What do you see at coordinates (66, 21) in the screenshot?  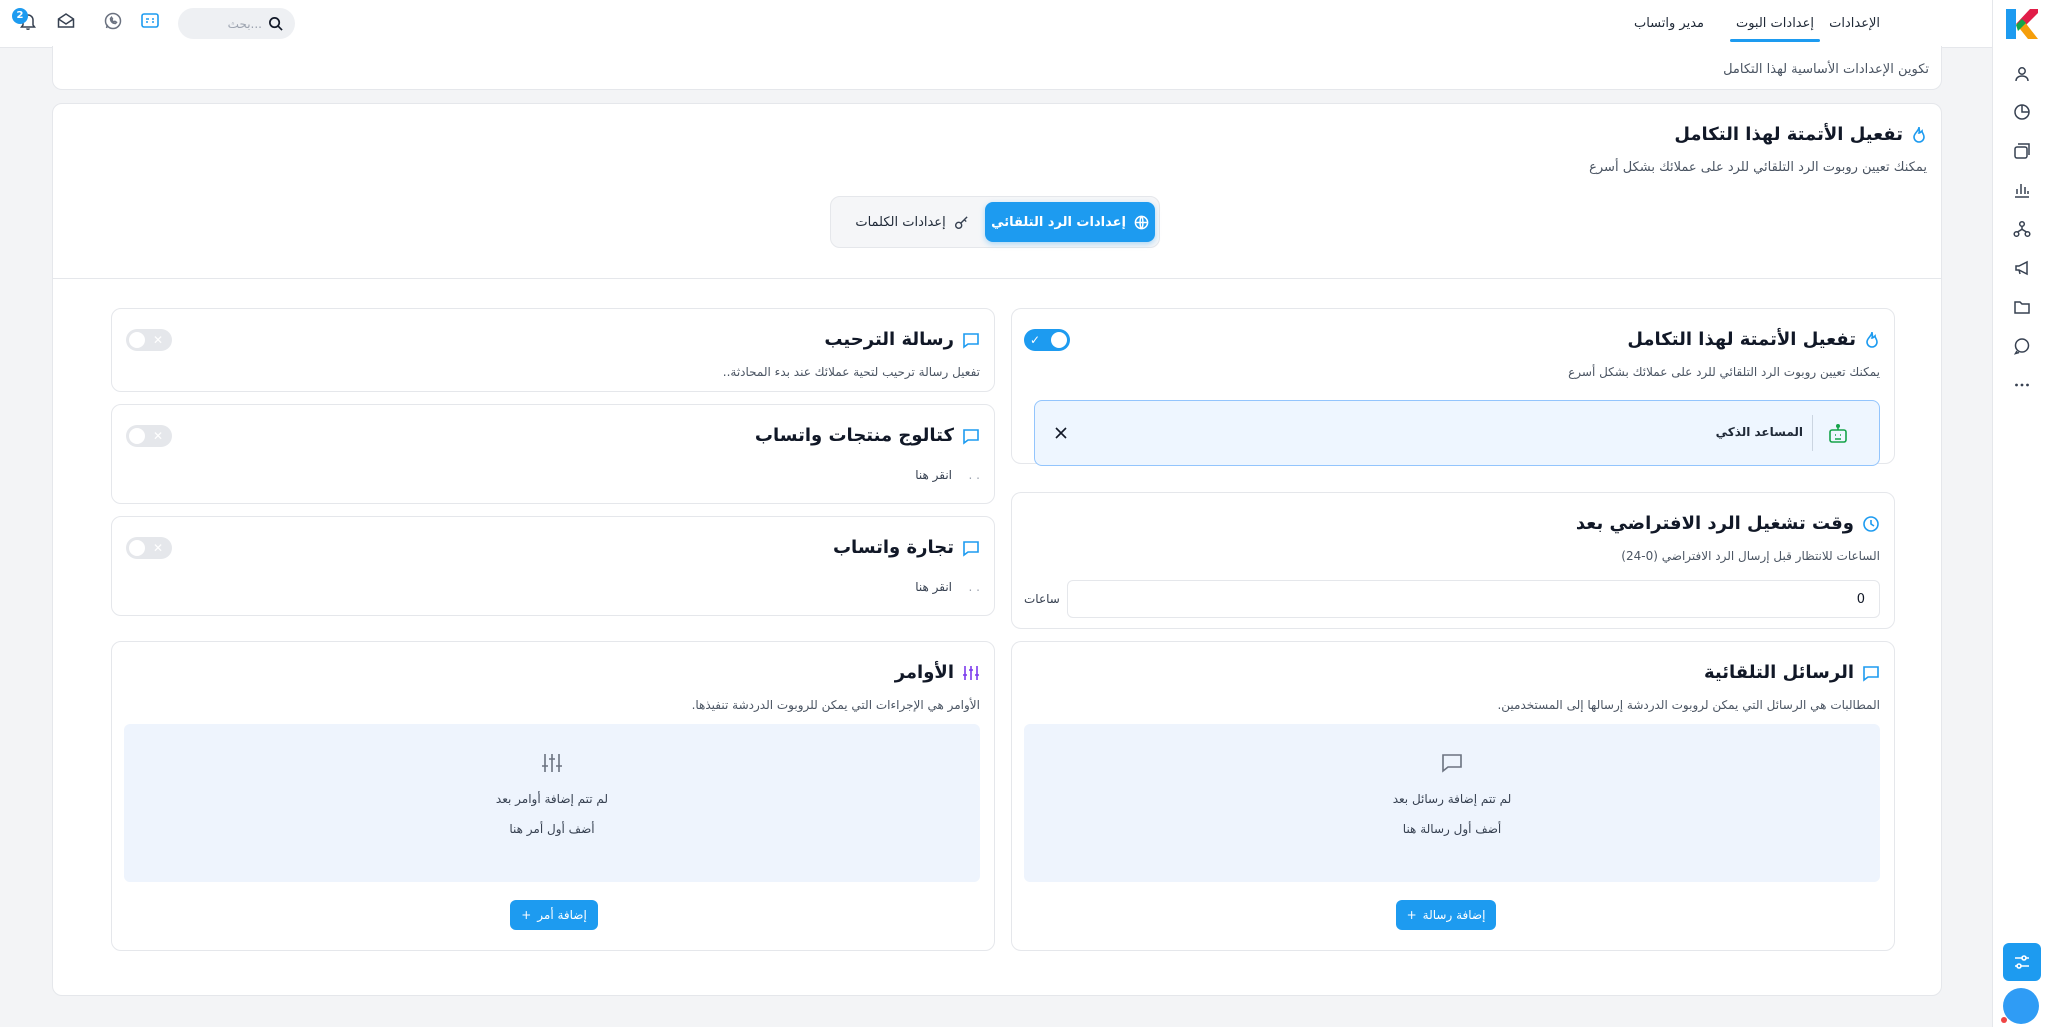 I see `mail-icon` at bounding box center [66, 21].